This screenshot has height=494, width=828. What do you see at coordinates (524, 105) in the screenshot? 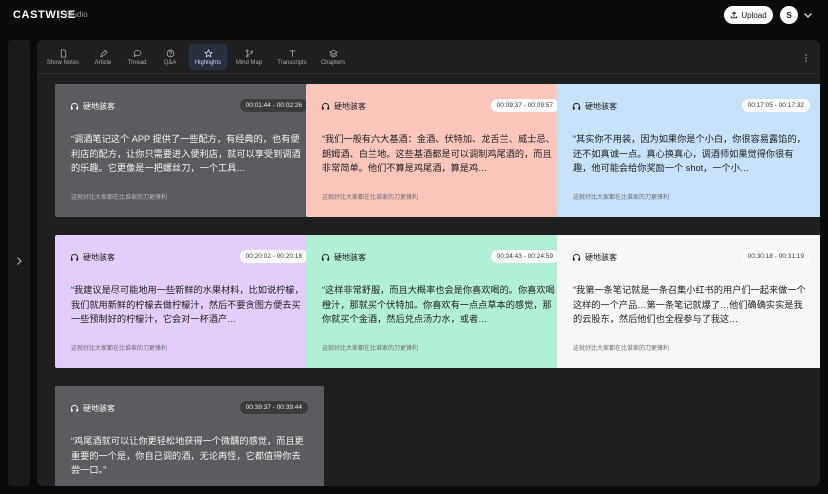
I see `timestamp-badge: 00:09:37 - 00:09:57` at bounding box center [524, 105].